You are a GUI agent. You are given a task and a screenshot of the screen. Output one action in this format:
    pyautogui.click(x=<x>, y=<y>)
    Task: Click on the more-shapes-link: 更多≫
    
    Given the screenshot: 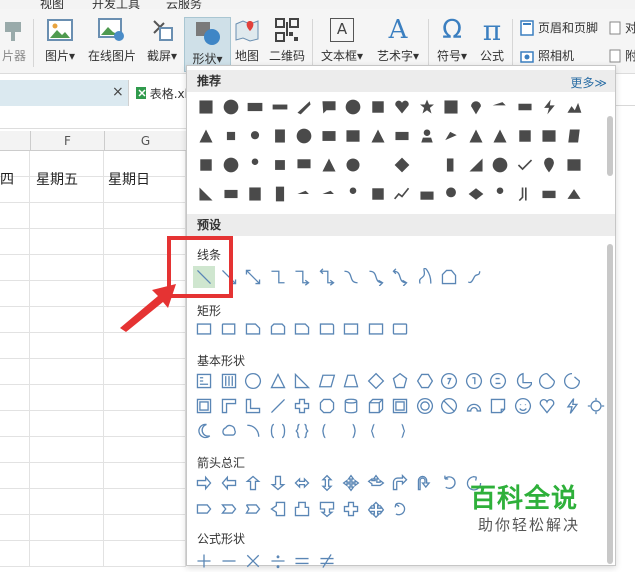 What is the action you would take?
    pyautogui.click(x=588, y=82)
    